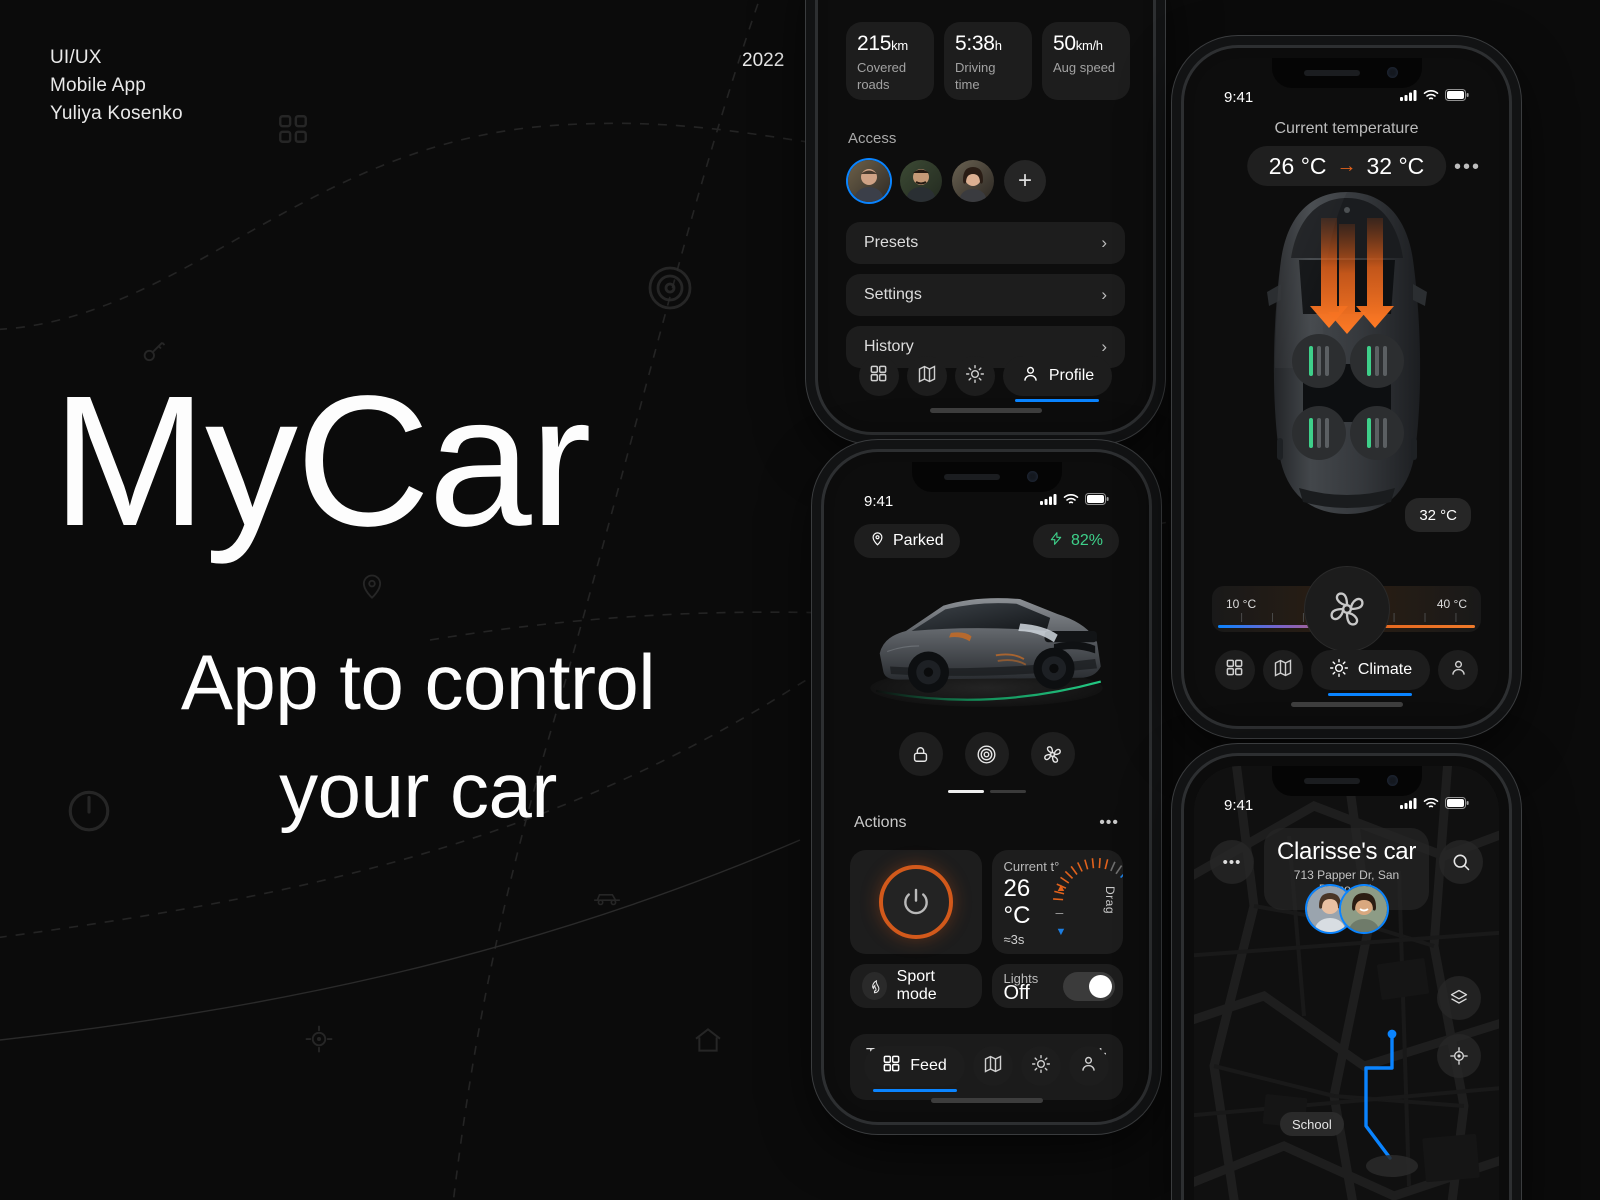 The width and height of the screenshot is (1600, 1200). What do you see at coordinates (975, 76) in the screenshot?
I see `stat-label: Driving time` at bounding box center [975, 76].